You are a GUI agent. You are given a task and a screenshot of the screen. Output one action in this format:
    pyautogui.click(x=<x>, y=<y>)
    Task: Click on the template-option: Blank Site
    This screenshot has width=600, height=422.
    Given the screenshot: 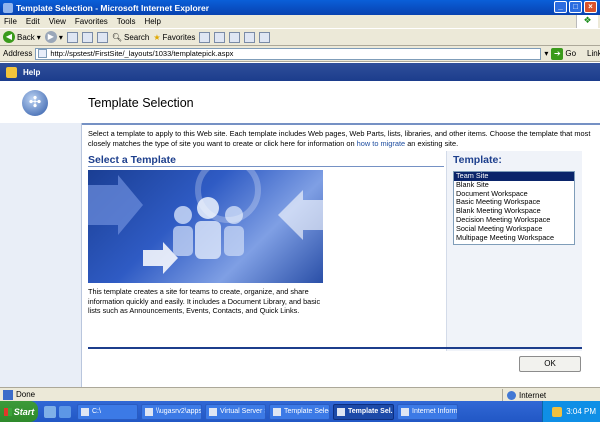 What is the action you would take?
    pyautogui.click(x=514, y=185)
    